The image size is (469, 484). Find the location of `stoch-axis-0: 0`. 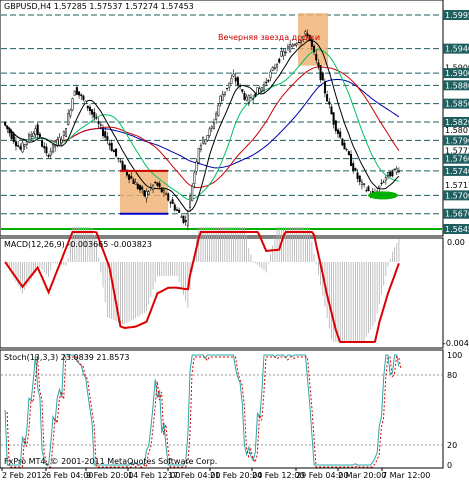

stoch-axis-0: 0 is located at coordinates (449, 465).